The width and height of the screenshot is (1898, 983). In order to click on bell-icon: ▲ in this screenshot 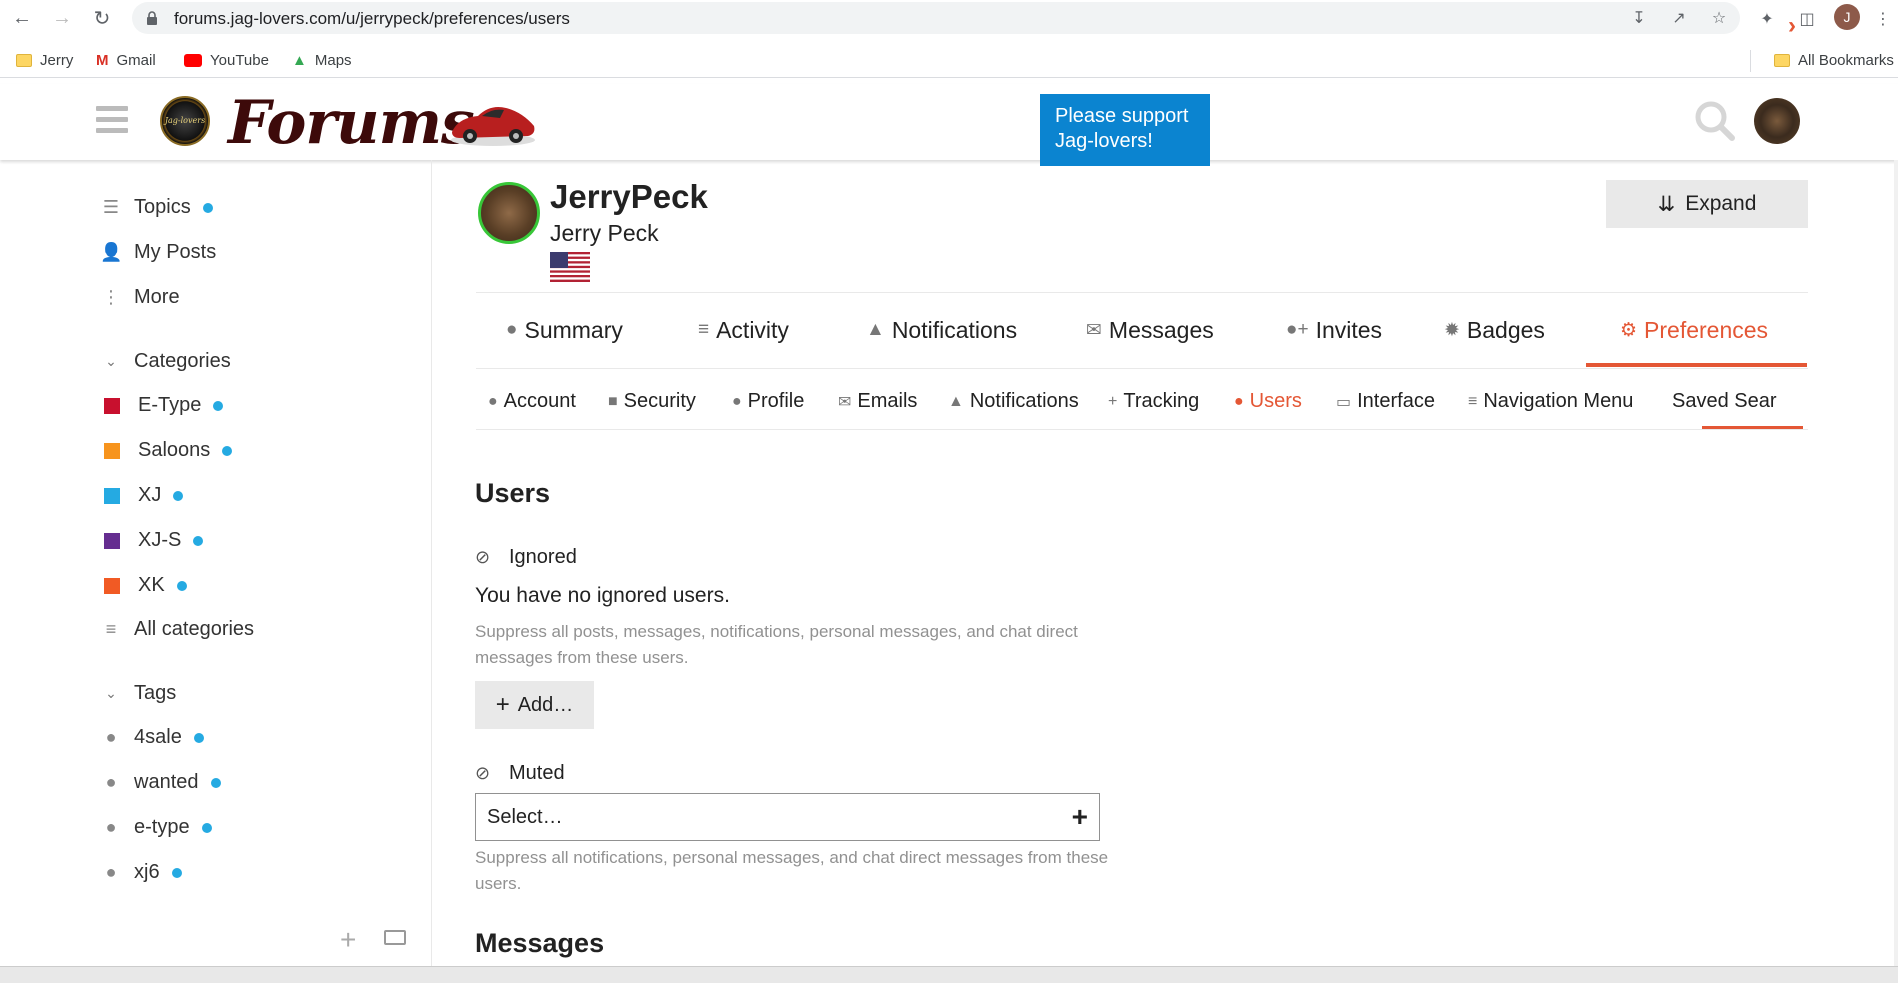, I will do `click(956, 401)`.